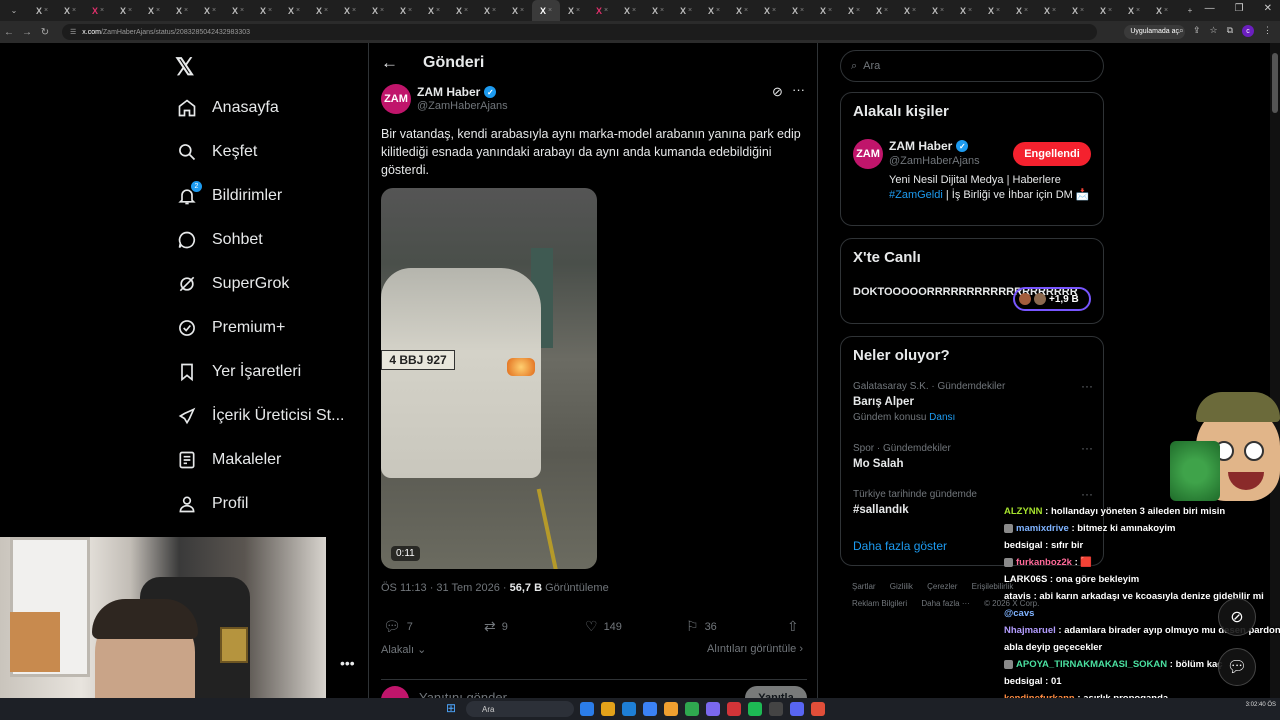 The image size is (1280, 720). Describe the element at coordinates (1197, 31) in the screenshot. I see `share-icon: ⇪` at that location.